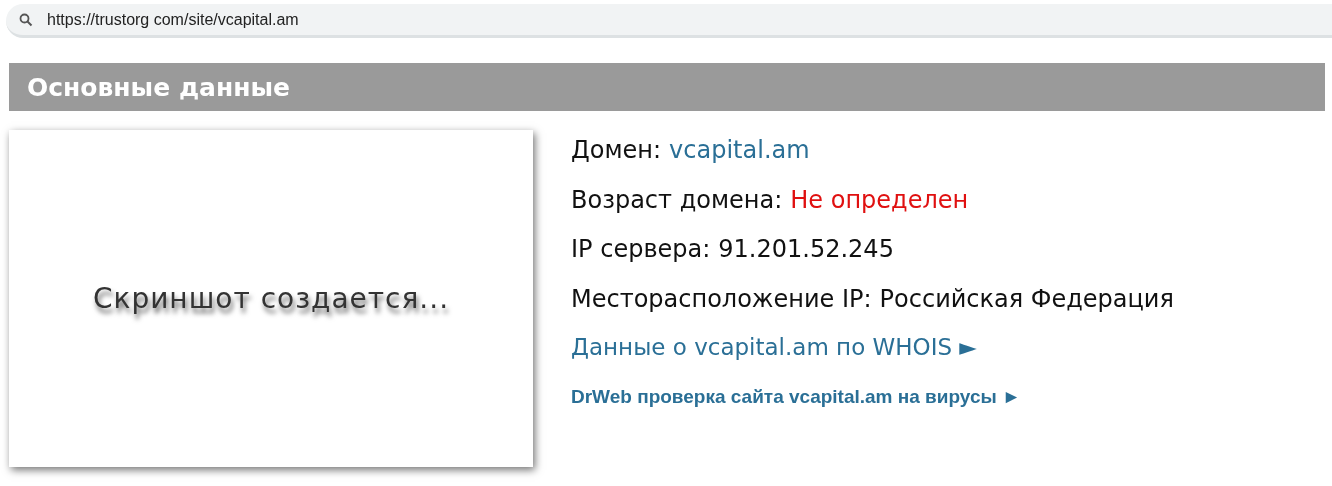  What do you see at coordinates (739, 150) in the screenshot?
I see `domain-link: vcapital.am` at bounding box center [739, 150].